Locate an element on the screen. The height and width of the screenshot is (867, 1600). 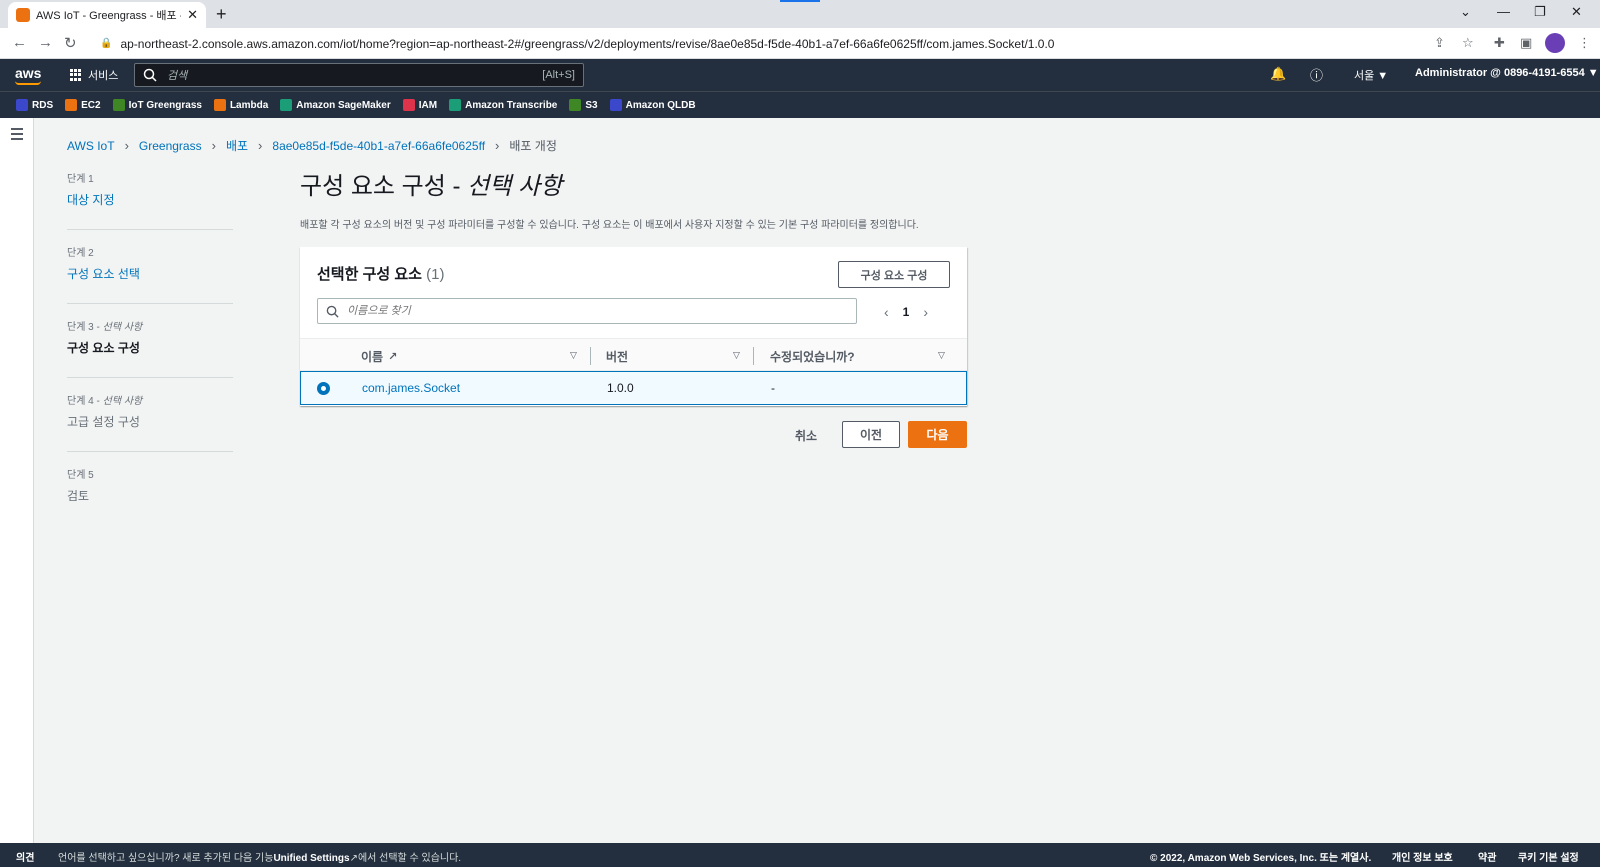
favorite-lambda: Lambda is located at coordinates (240, 105).